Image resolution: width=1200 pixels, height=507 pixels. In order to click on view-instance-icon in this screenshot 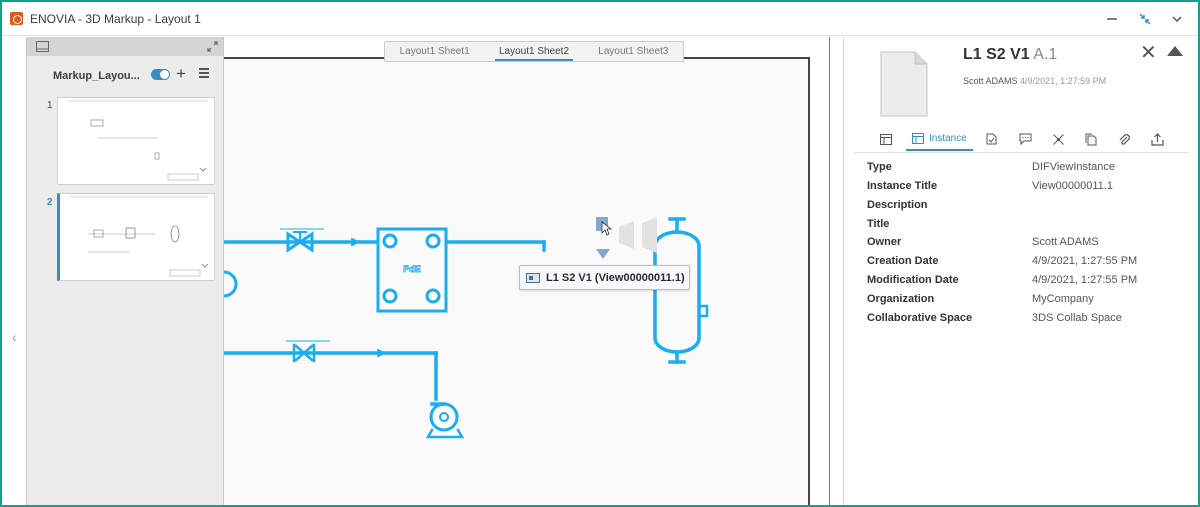, I will do `click(533, 277)`.